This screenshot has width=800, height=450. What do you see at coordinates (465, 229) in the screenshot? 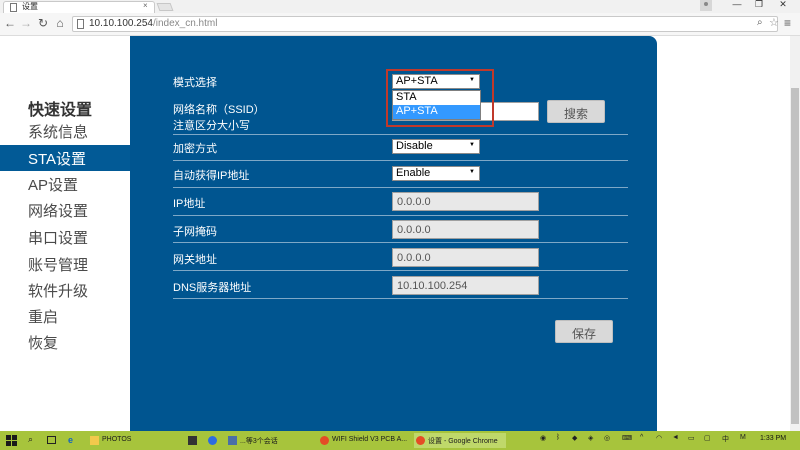
I see `subnet-mask-input: 0.0.0.0` at bounding box center [465, 229].